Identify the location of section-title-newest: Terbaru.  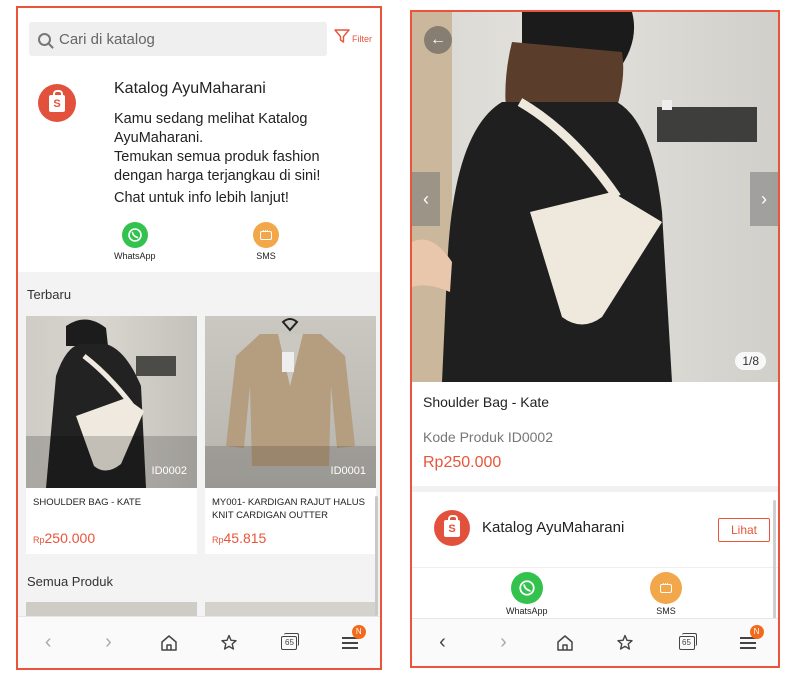
(49, 294).